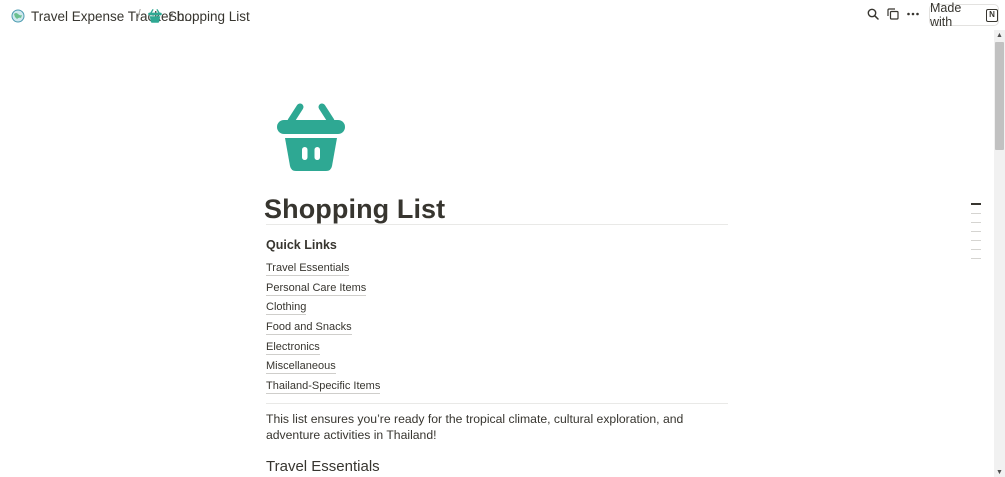 This screenshot has width=1005, height=477. What do you see at coordinates (18, 16) in the screenshot?
I see `globe-icon` at bounding box center [18, 16].